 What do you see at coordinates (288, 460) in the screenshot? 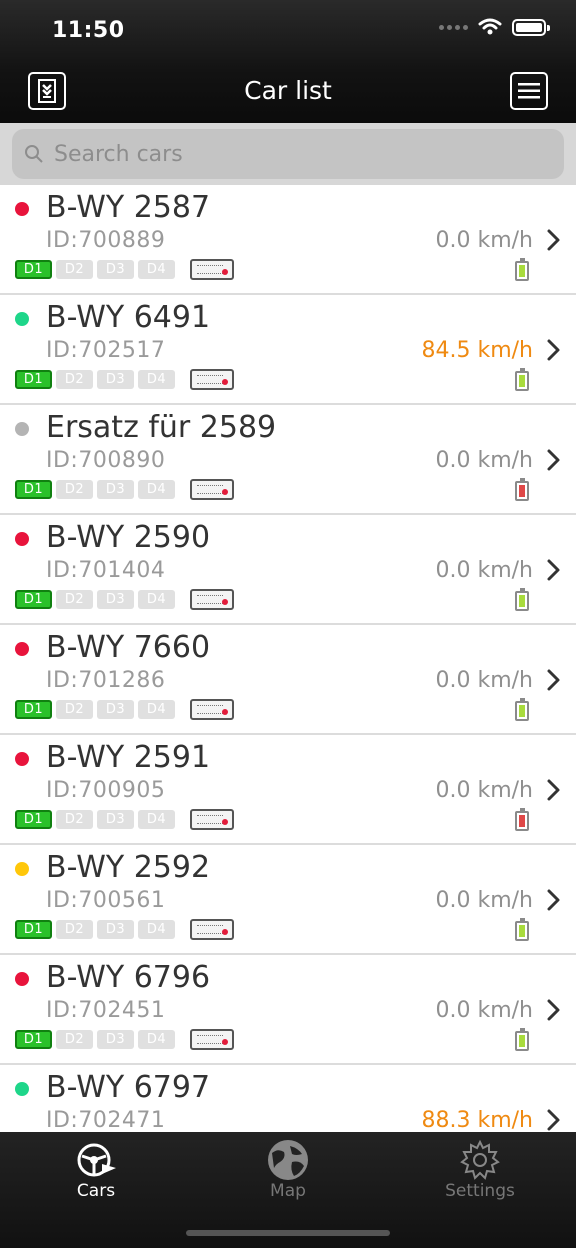
I see `car-row: Ersatz für 2589 ID:700890 0.0 km/h D1 D2 D3 D4` at bounding box center [288, 460].